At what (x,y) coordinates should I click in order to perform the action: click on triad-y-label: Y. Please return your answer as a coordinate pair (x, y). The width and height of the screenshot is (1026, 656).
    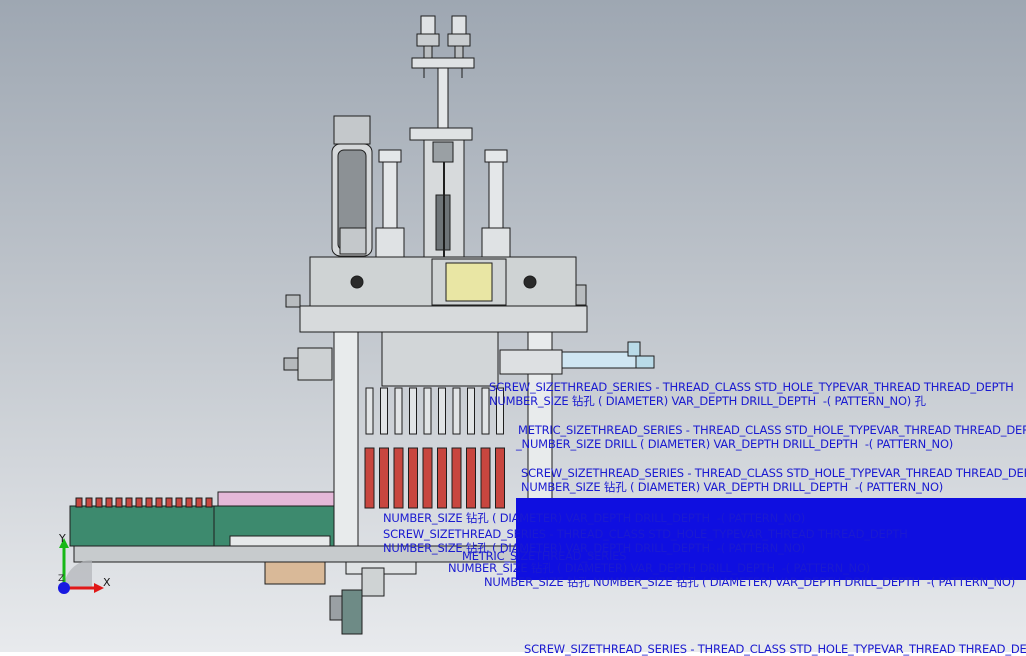
    Looking at the image, I should click on (62, 538).